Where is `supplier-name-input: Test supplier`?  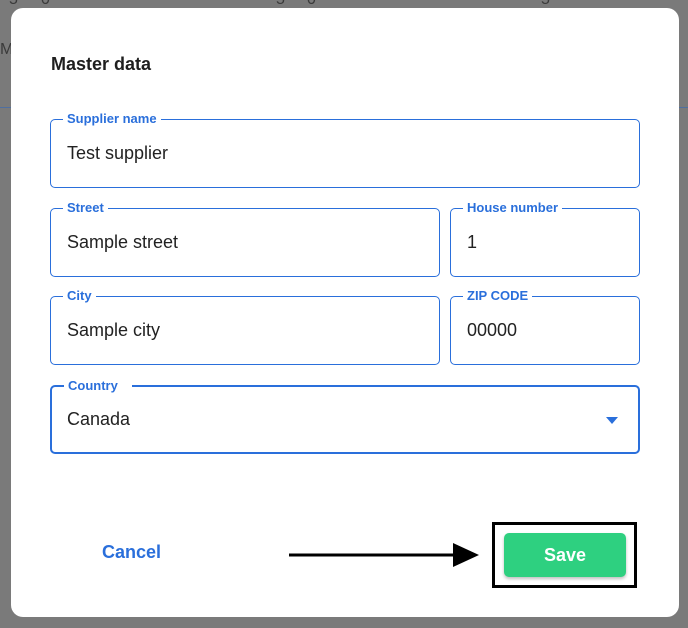 supplier-name-input: Test supplier is located at coordinates (117, 153).